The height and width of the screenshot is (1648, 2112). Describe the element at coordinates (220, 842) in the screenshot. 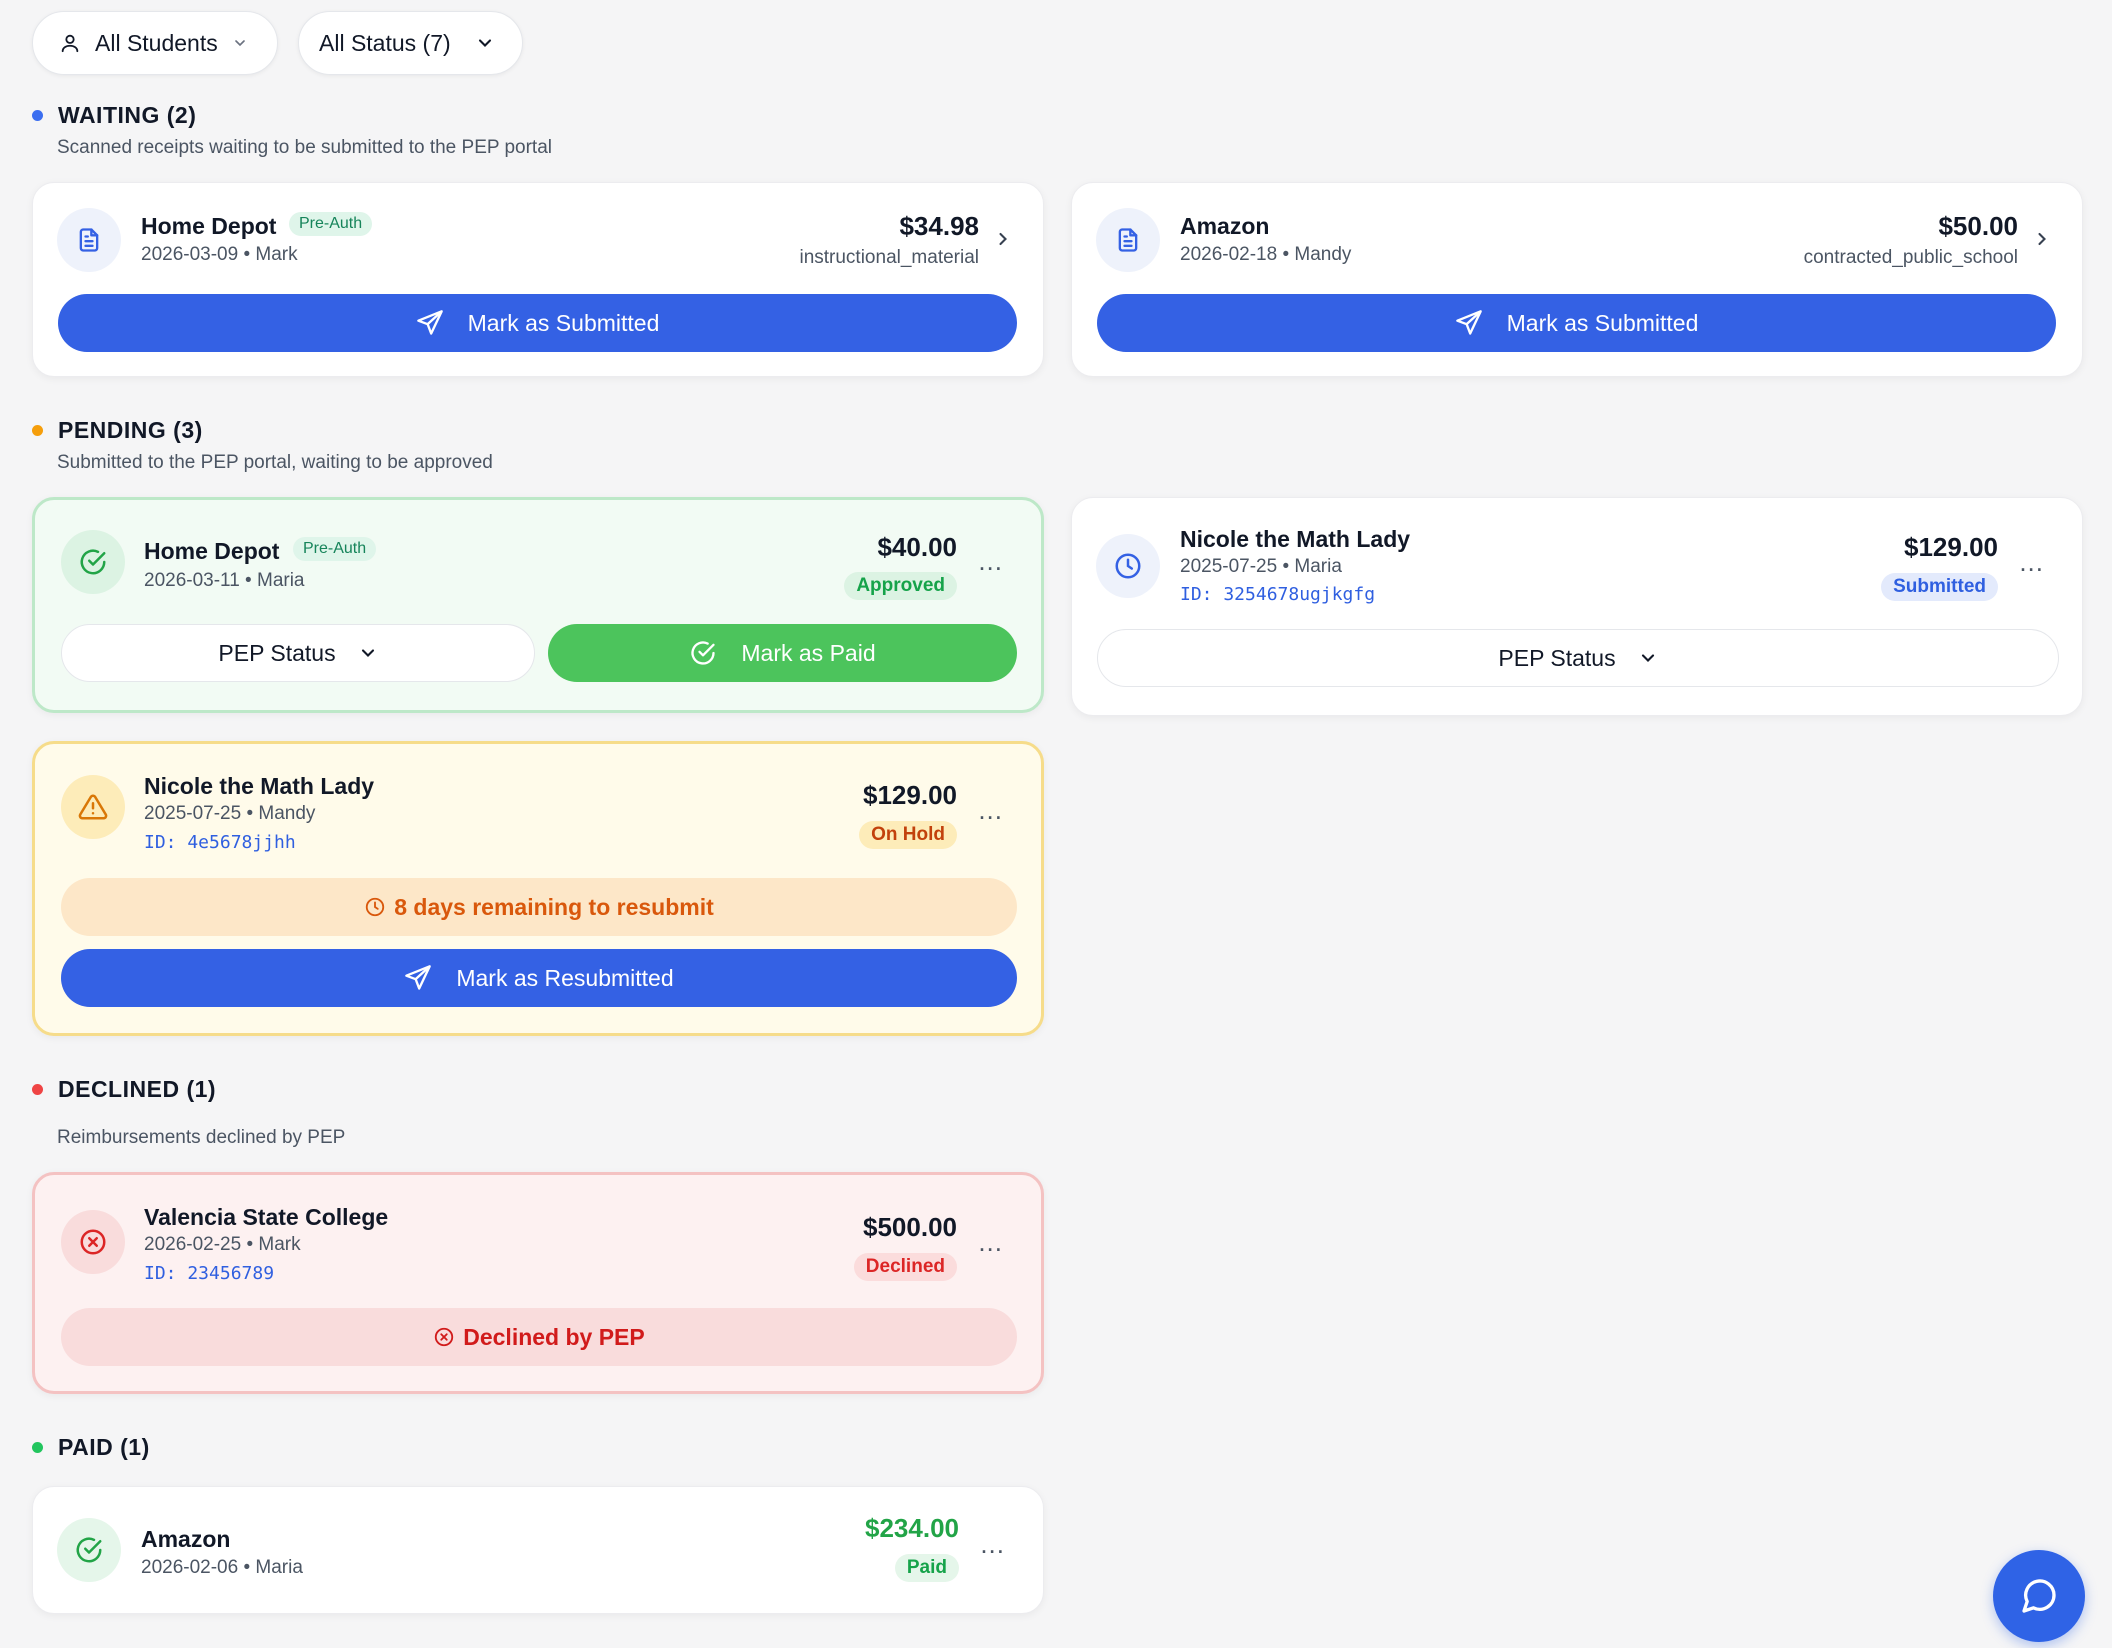

I see `receipt-id: ID: 4e5678jjhh` at that location.